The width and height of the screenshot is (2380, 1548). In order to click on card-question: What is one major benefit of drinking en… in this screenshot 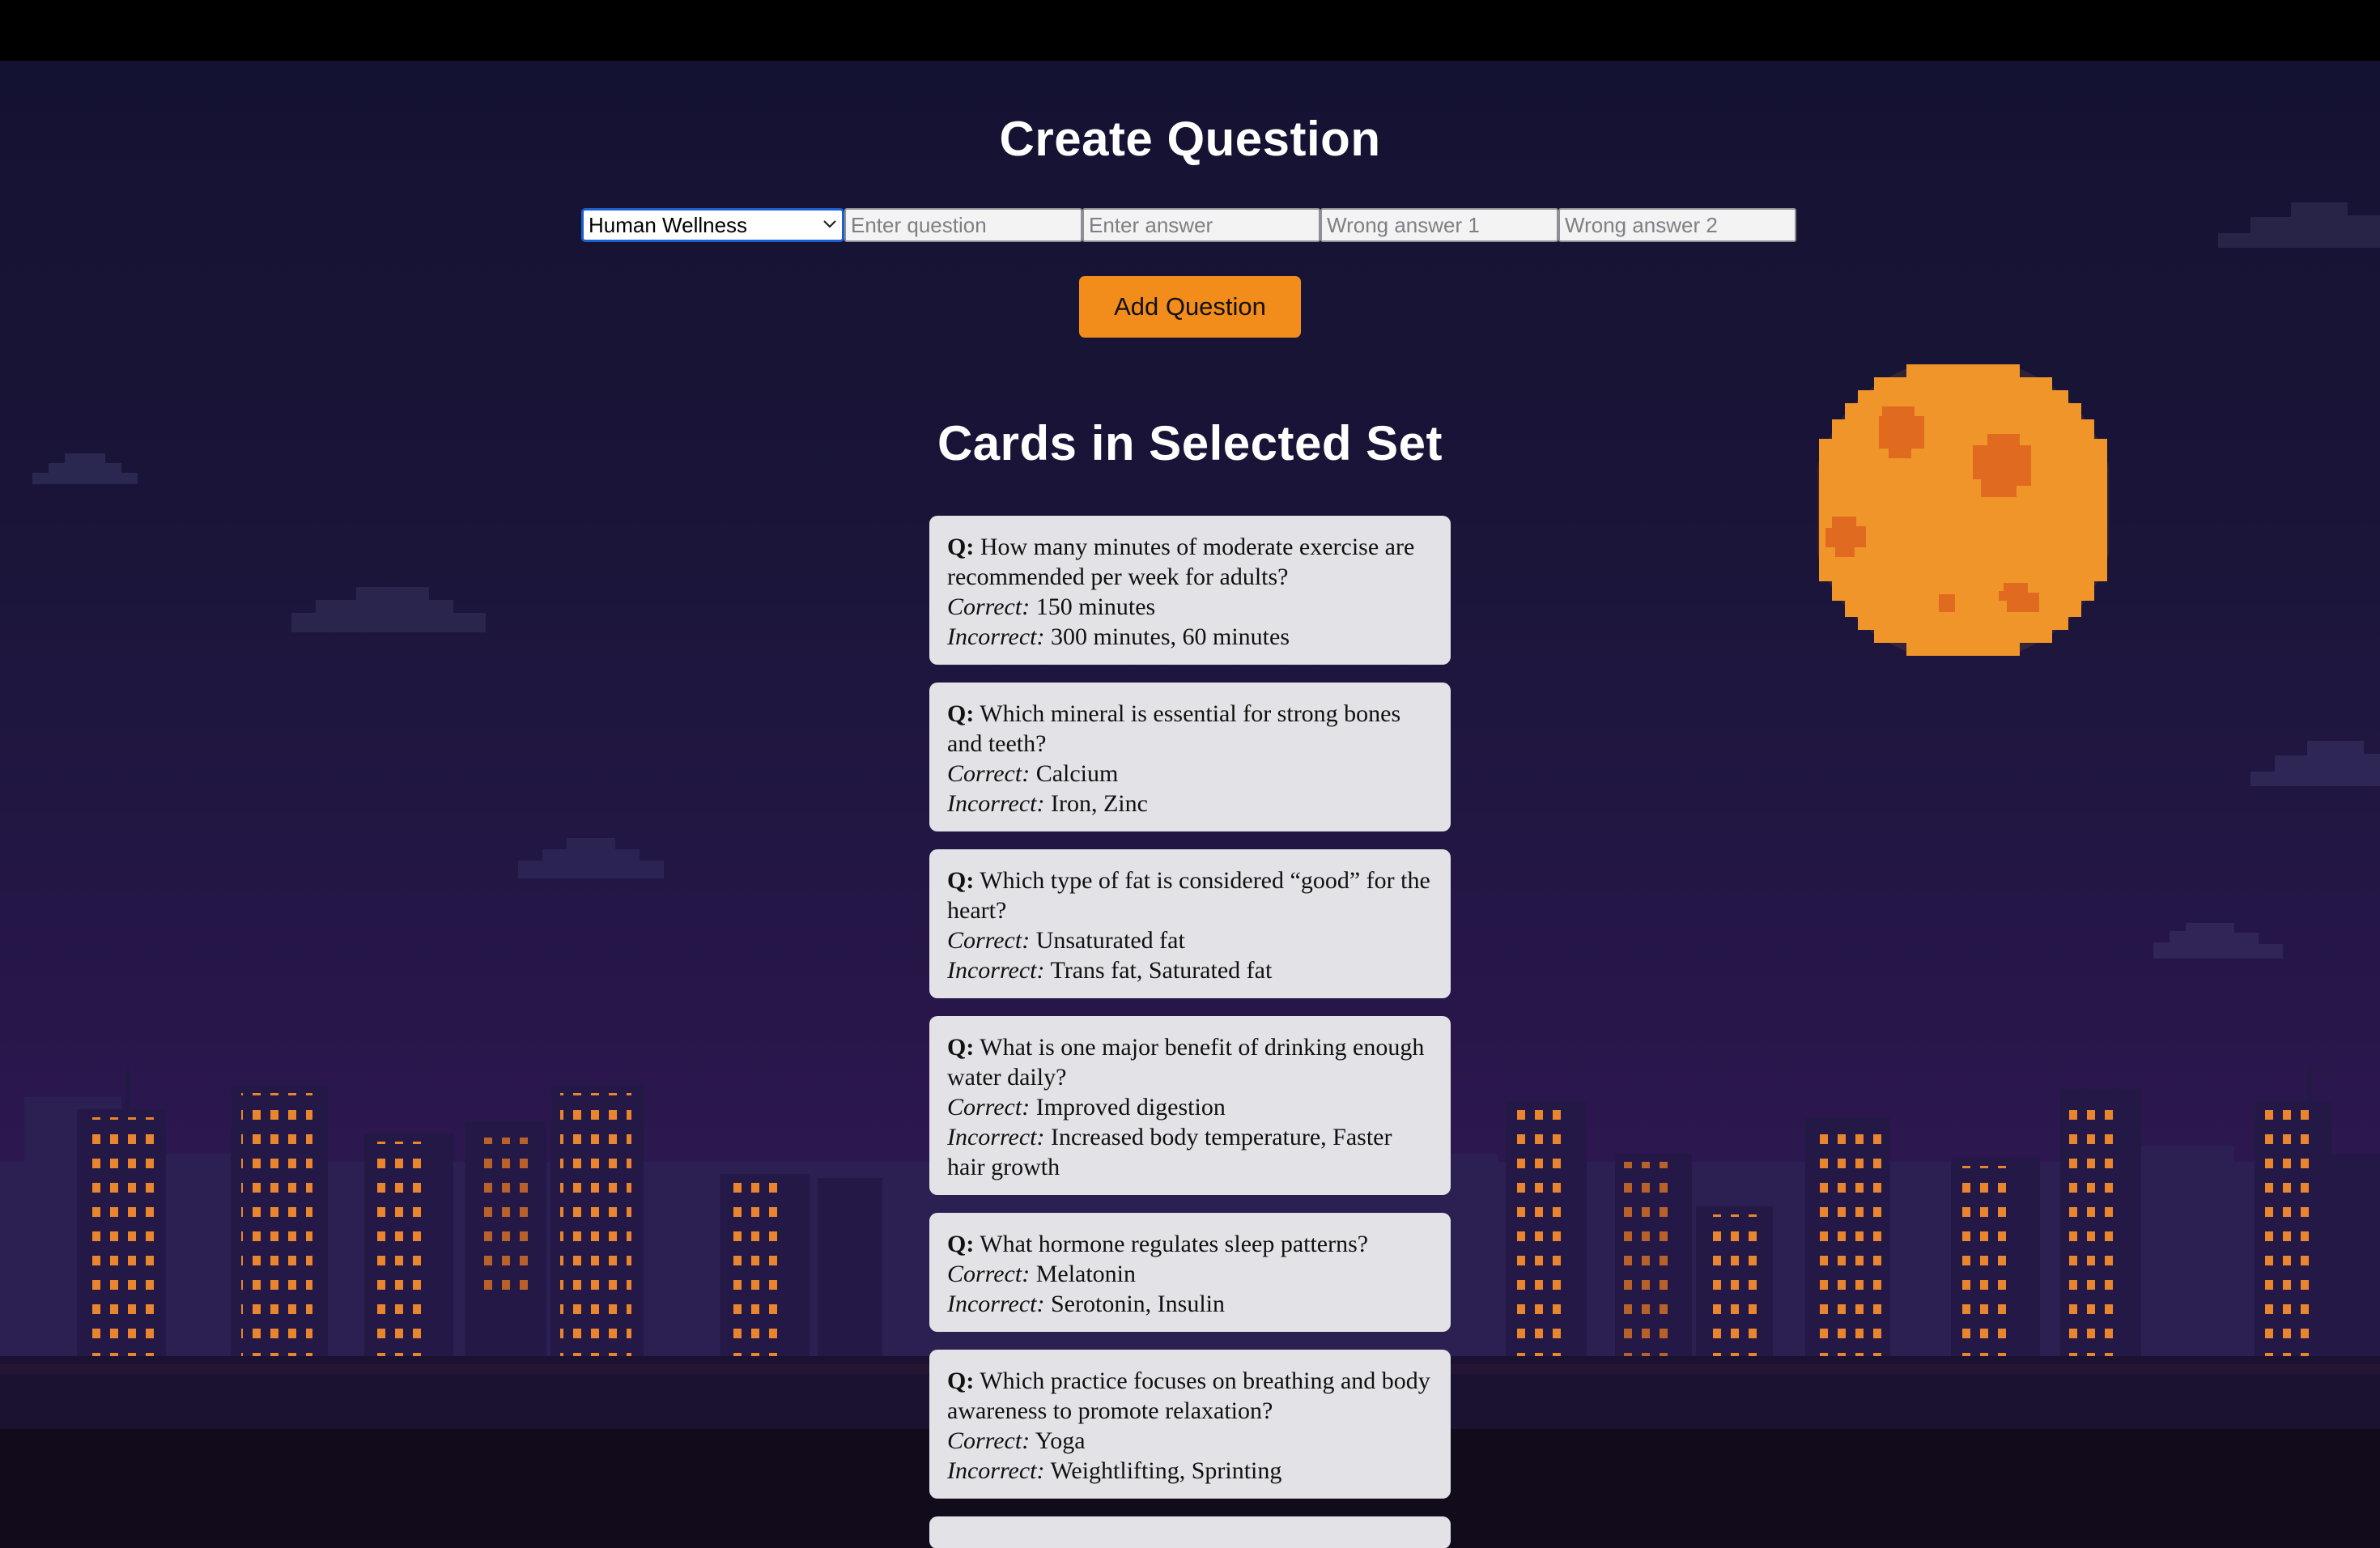, I will do `click(1186, 1063)`.